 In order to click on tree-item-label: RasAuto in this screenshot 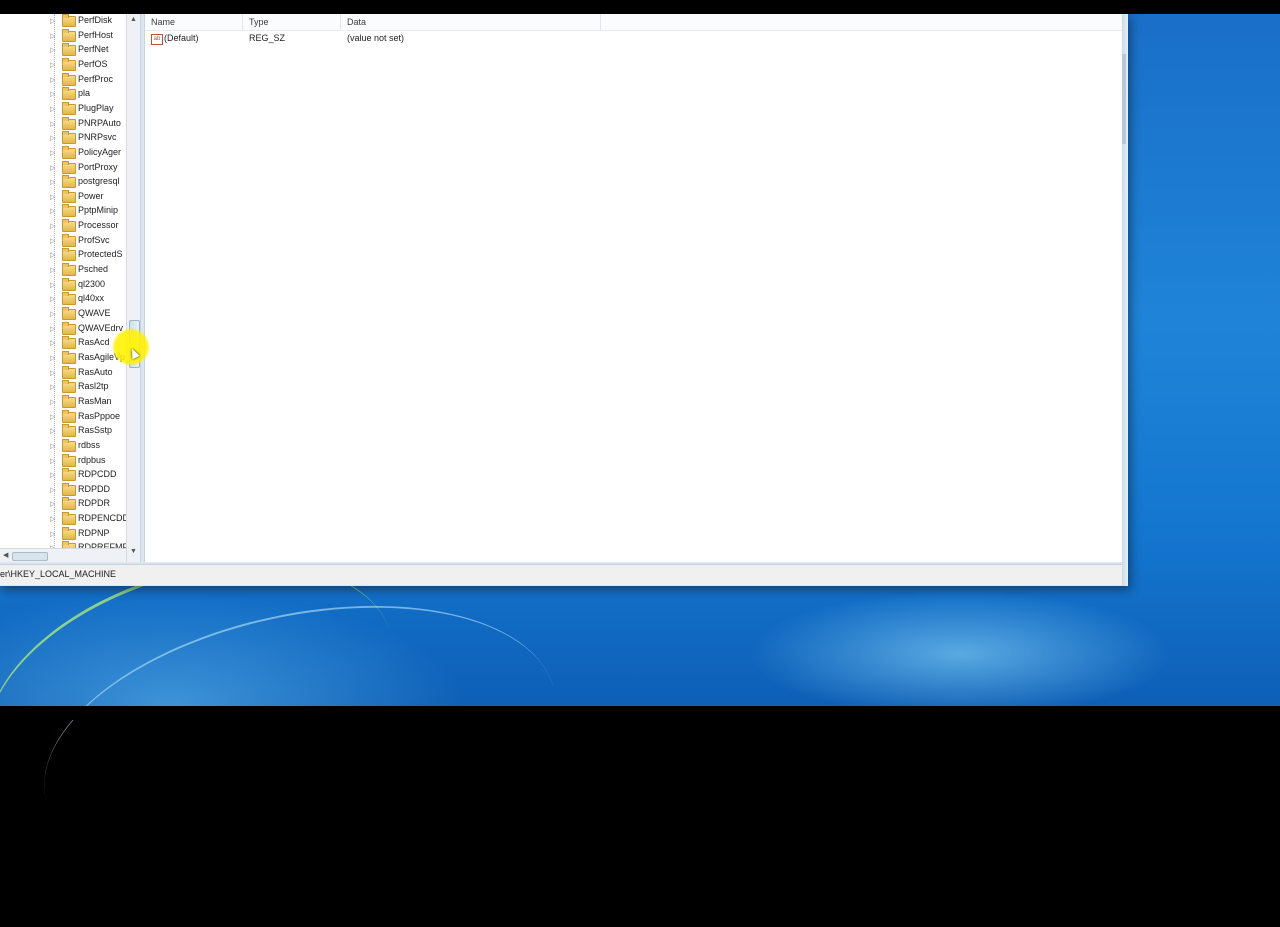, I will do `click(95, 371)`.